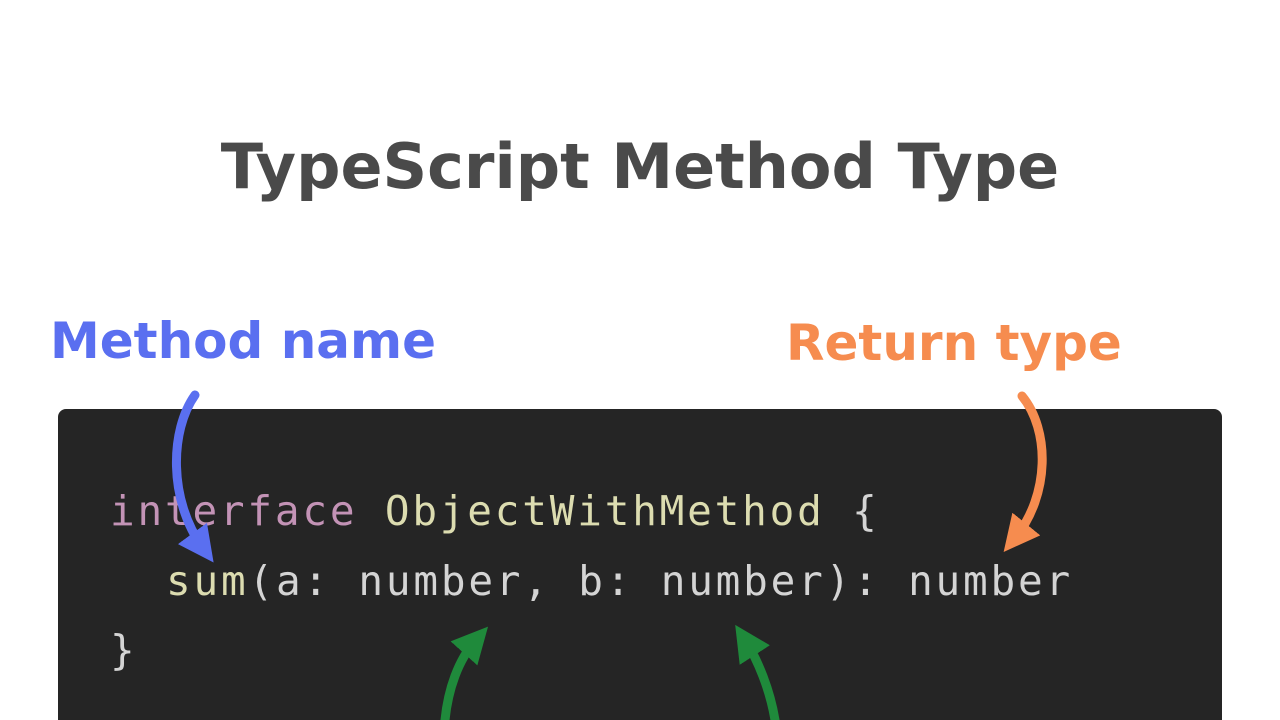 This screenshot has height=720, width=1280. What do you see at coordinates (633, 581) in the screenshot?
I see `colon-b: :` at bounding box center [633, 581].